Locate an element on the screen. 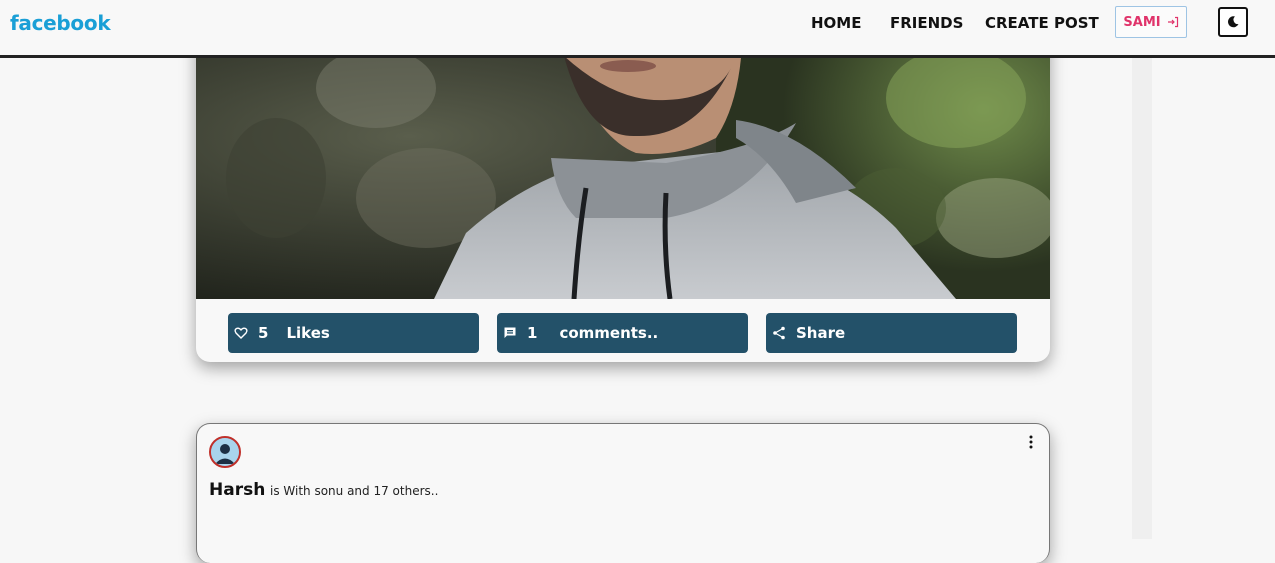 This screenshot has width=1275, height=563. user-logout-button: SAMI is located at coordinates (1151, 22).